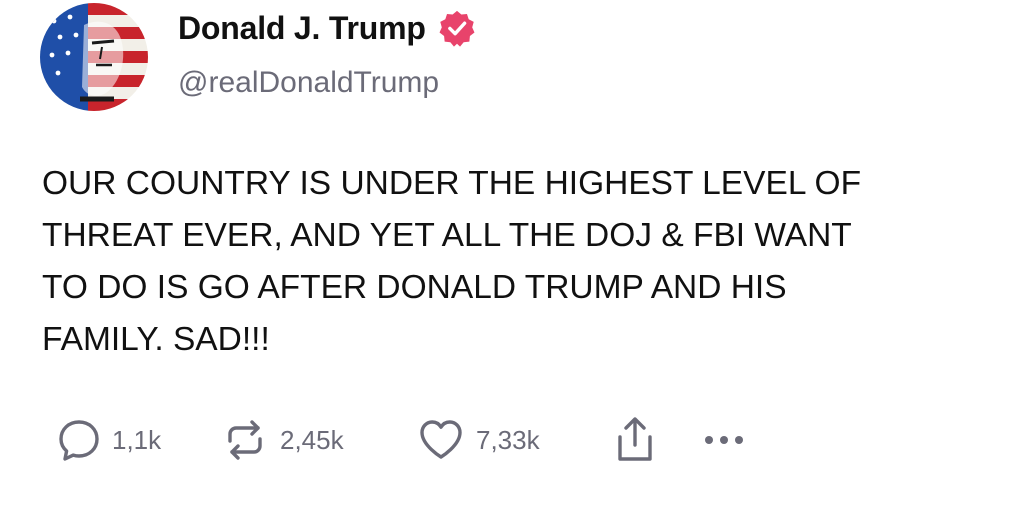 This screenshot has height=513, width=1024. I want to click on reply-button: 1,1k, so click(138, 440).